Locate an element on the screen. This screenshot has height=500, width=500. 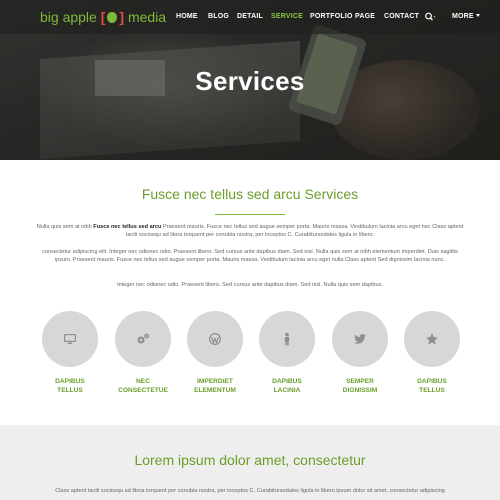
service-label-3: IMPERDIET ELEMENTUM is located at coordinates (215, 386).